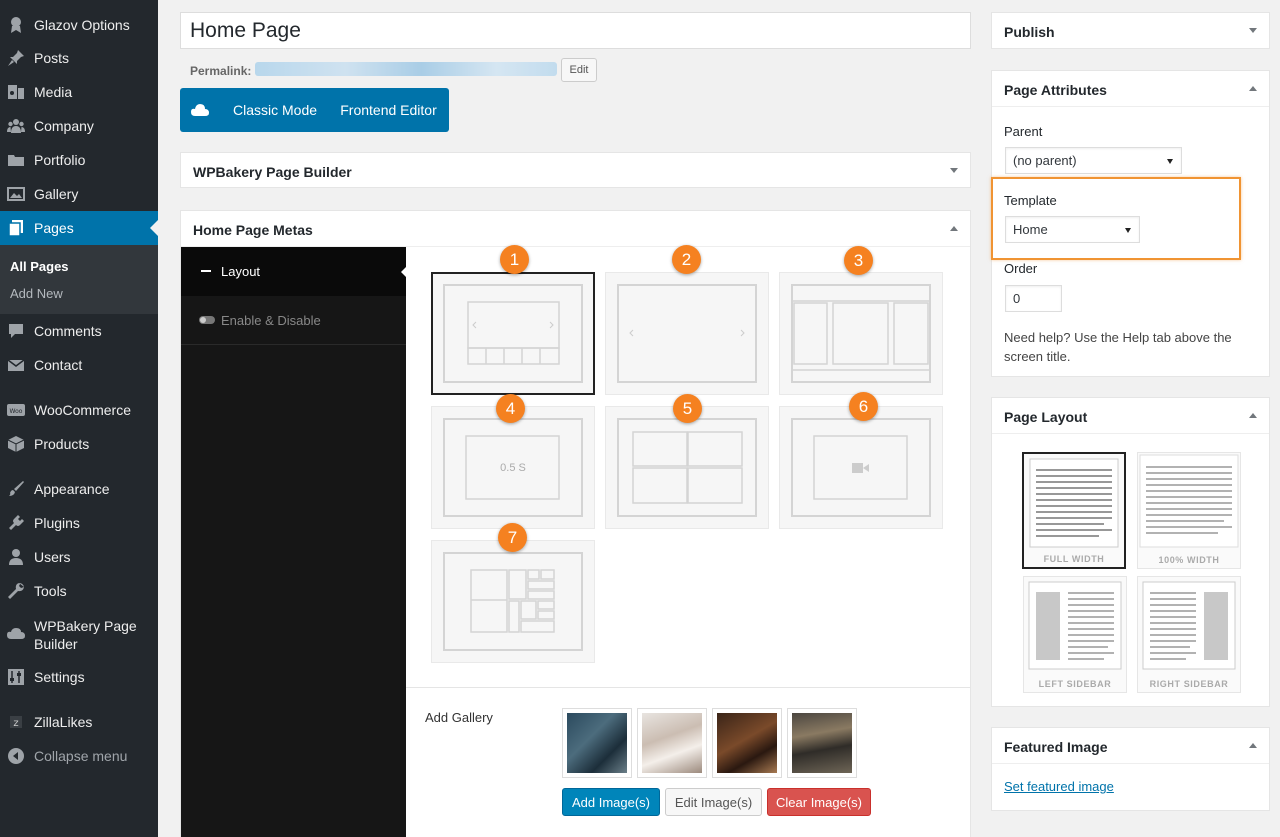 The height and width of the screenshot is (837, 1280). I want to click on menu-label: Portfolio, so click(60, 160).